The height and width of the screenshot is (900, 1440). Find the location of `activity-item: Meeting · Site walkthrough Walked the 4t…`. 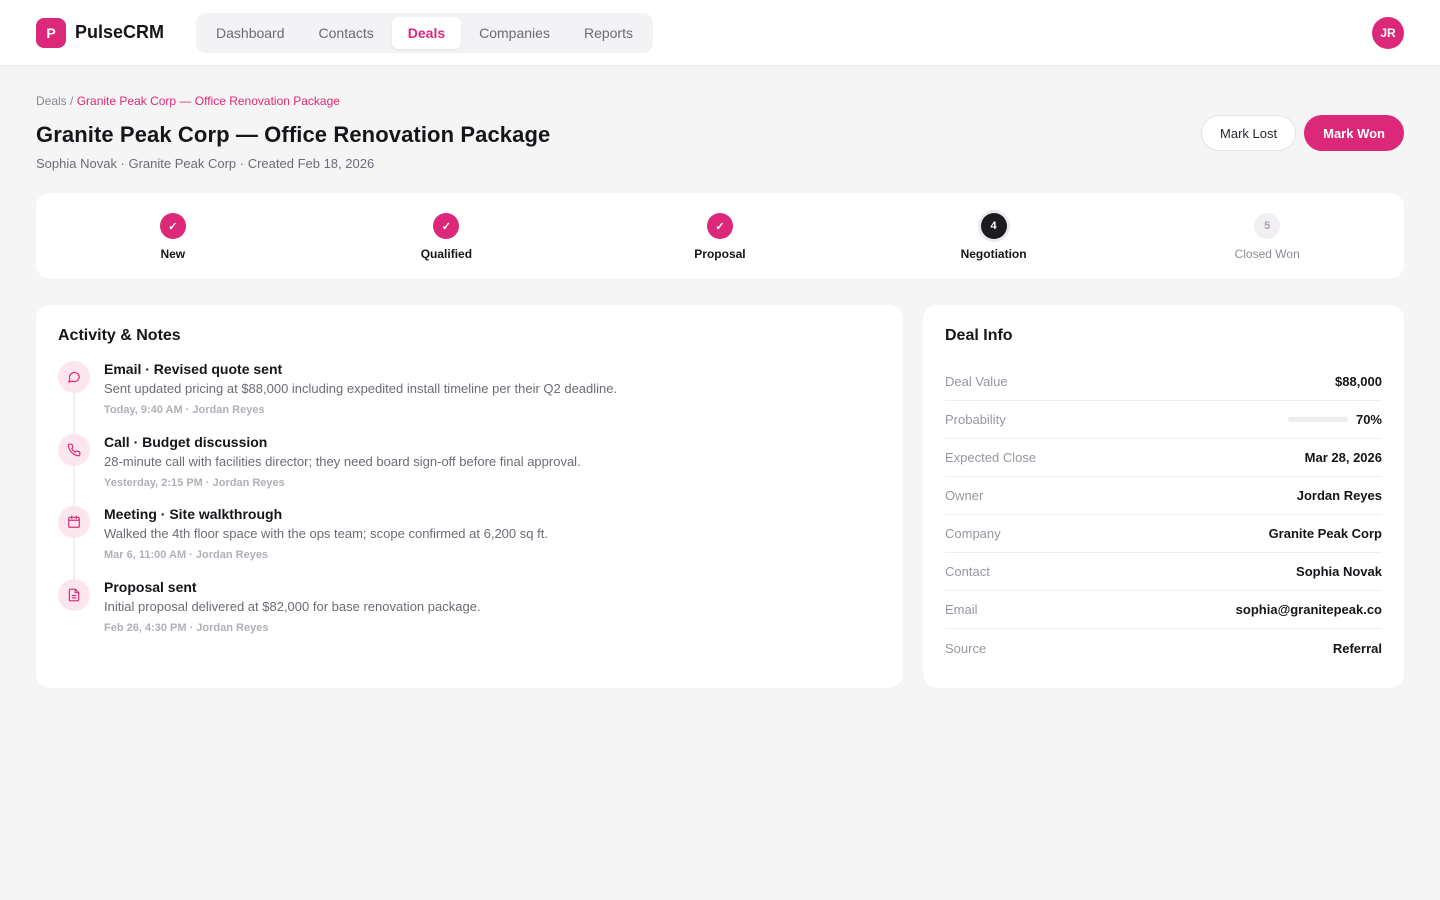

activity-item: Meeting · Site walkthrough Walked the 4t… is located at coordinates (469, 542).